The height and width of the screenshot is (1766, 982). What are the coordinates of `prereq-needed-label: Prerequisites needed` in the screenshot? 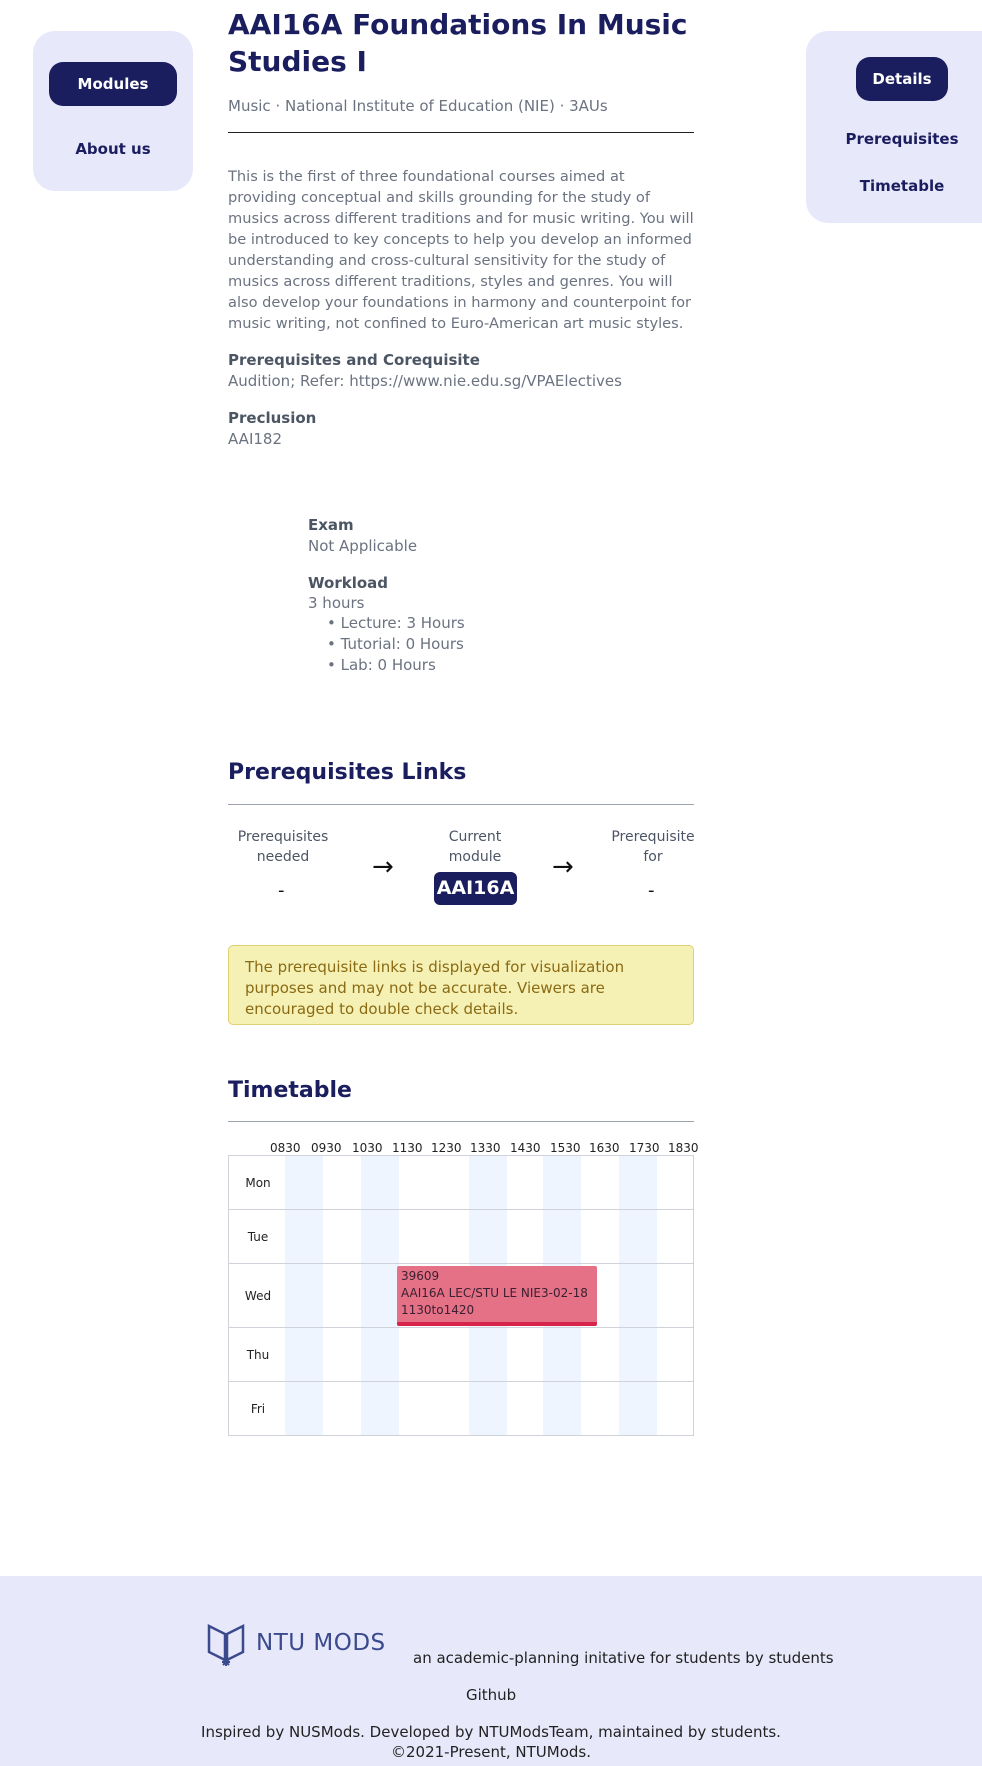 It's located at (283, 847).